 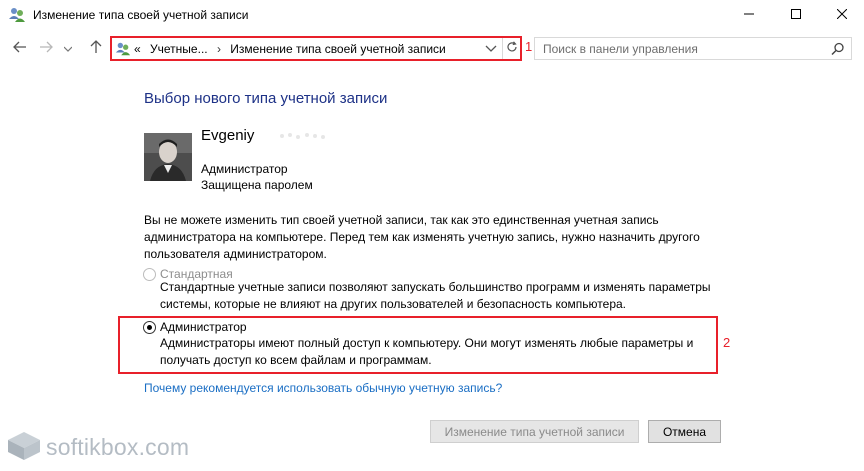 What do you see at coordinates (529, 46) in the screenshot?
I see `annotation-marker-1: 1` at bounding box center [529, 46].